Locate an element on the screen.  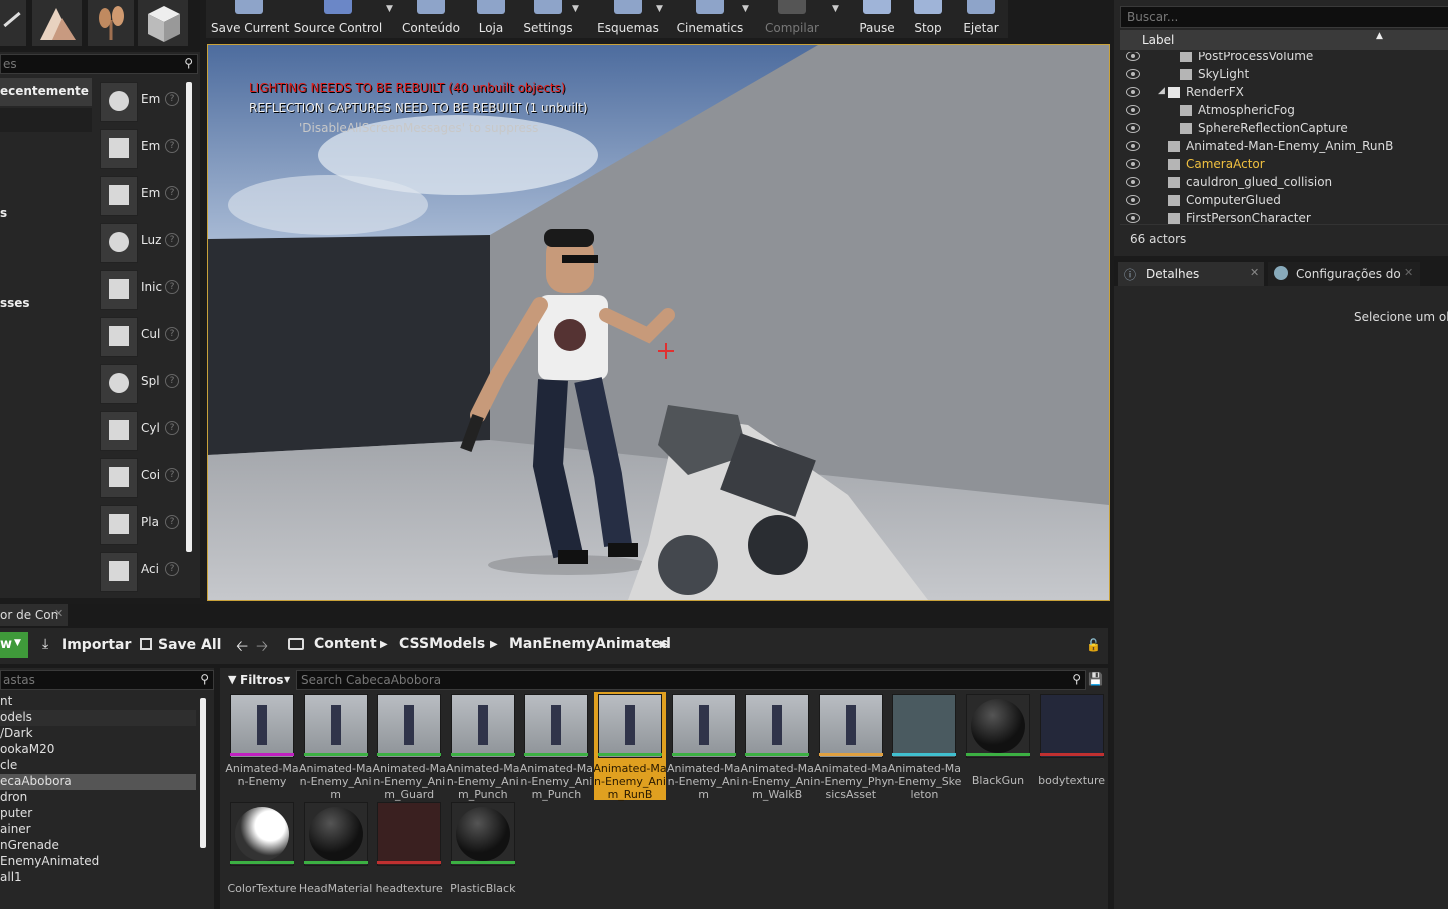
expand-arrow-icon: ◢ is located at coordinates (1161, 91).